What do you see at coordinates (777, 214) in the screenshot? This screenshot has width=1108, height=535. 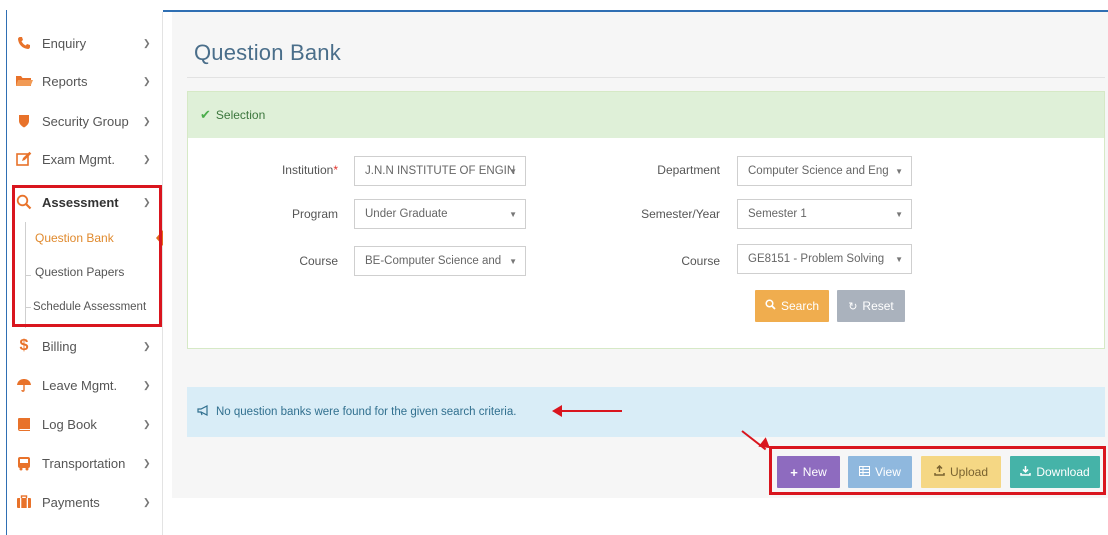 I see `semester-select-value: Semester 1` at bounding box center [777, 214].